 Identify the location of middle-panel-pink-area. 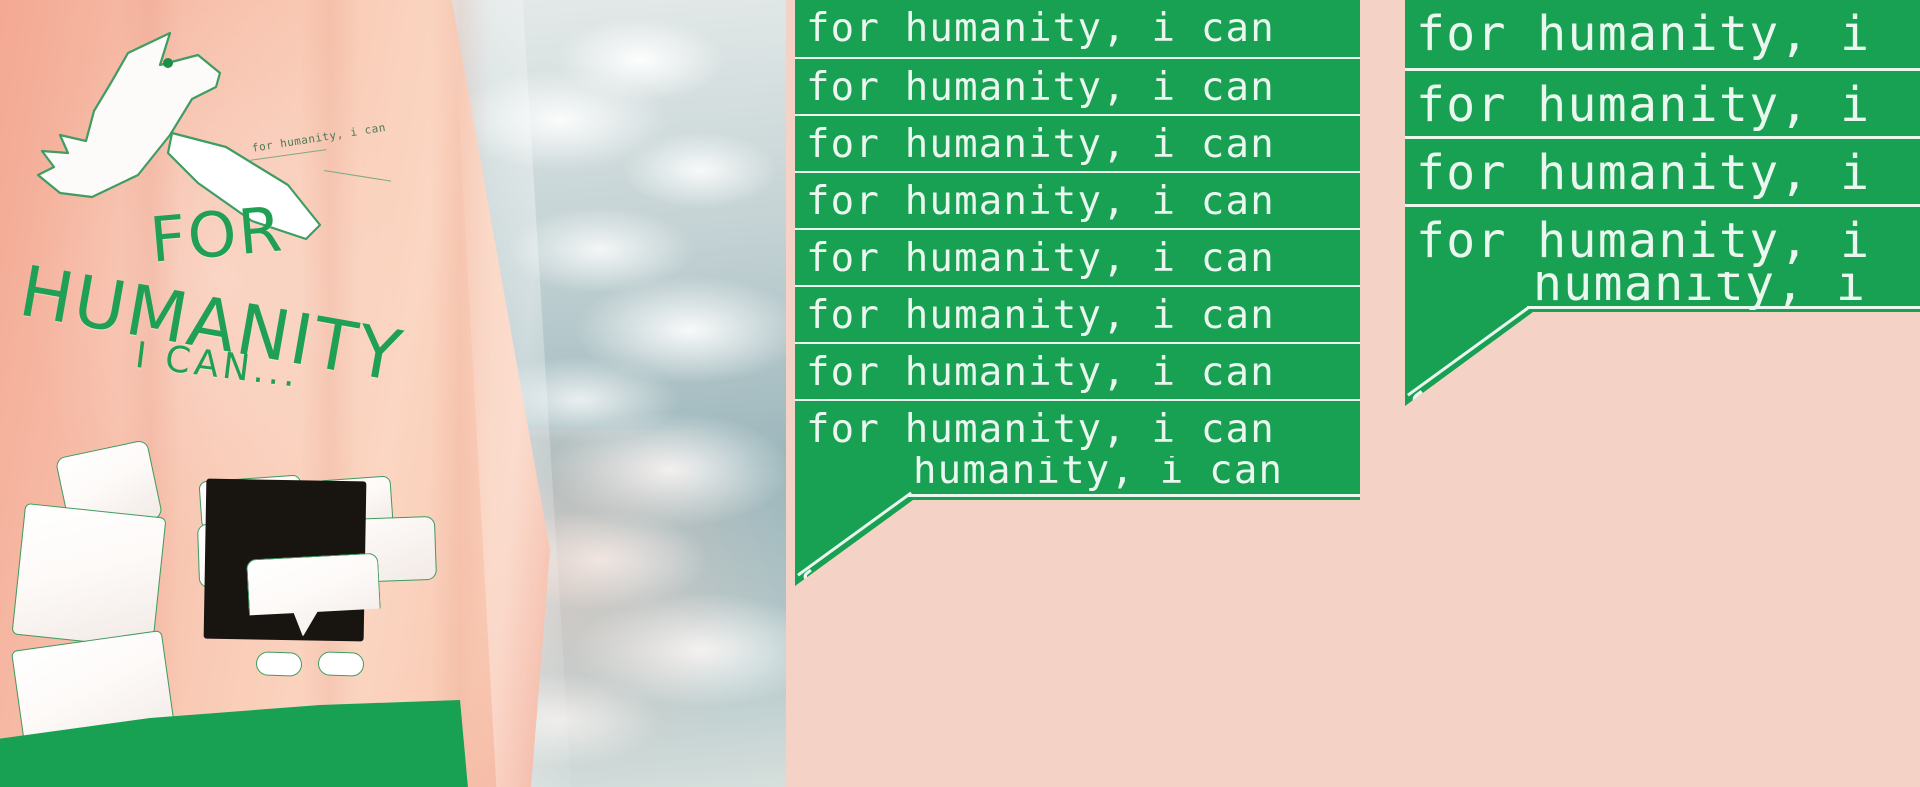
(1077, 693).